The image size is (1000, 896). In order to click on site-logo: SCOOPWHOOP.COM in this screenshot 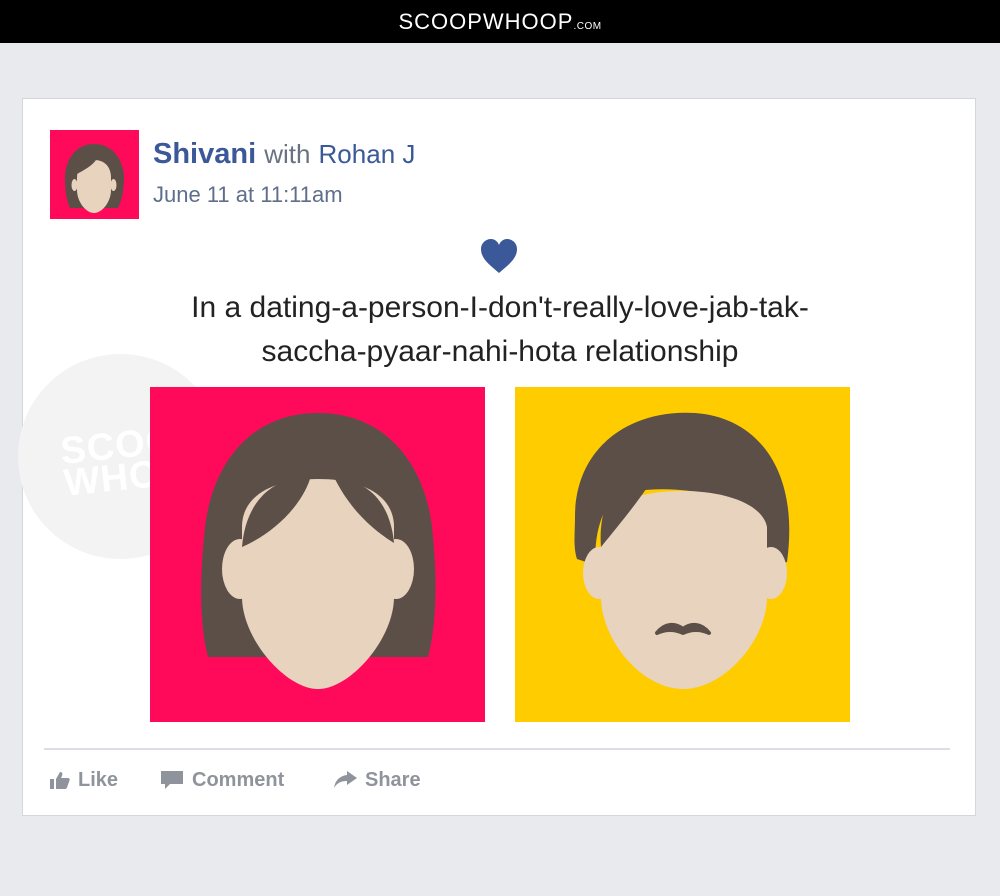, I will do `click(499, 22)`.